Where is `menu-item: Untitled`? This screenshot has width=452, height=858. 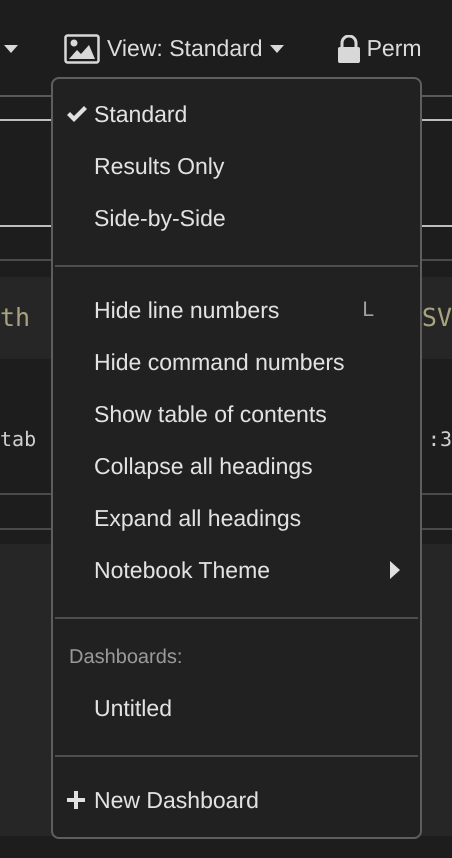 menu-item: Untitled is located at coordinates (236, 708).